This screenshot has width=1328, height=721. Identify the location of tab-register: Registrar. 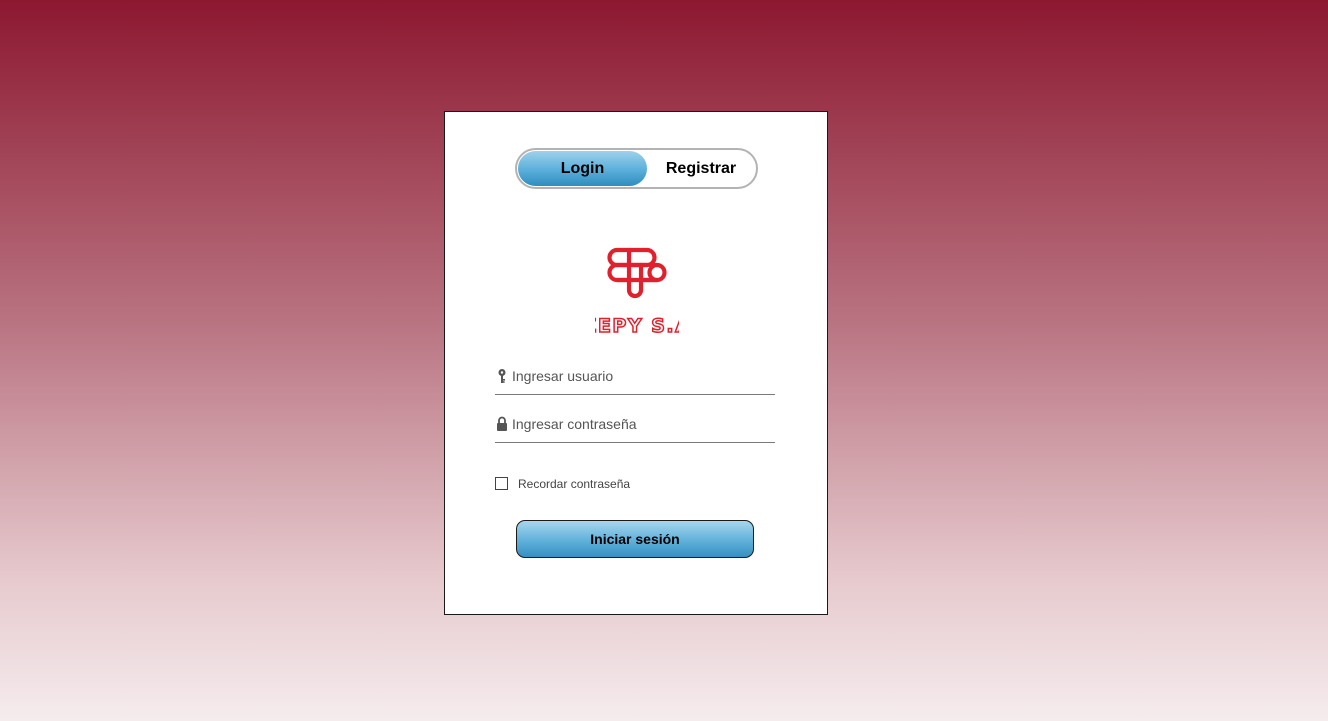
(701, 168).